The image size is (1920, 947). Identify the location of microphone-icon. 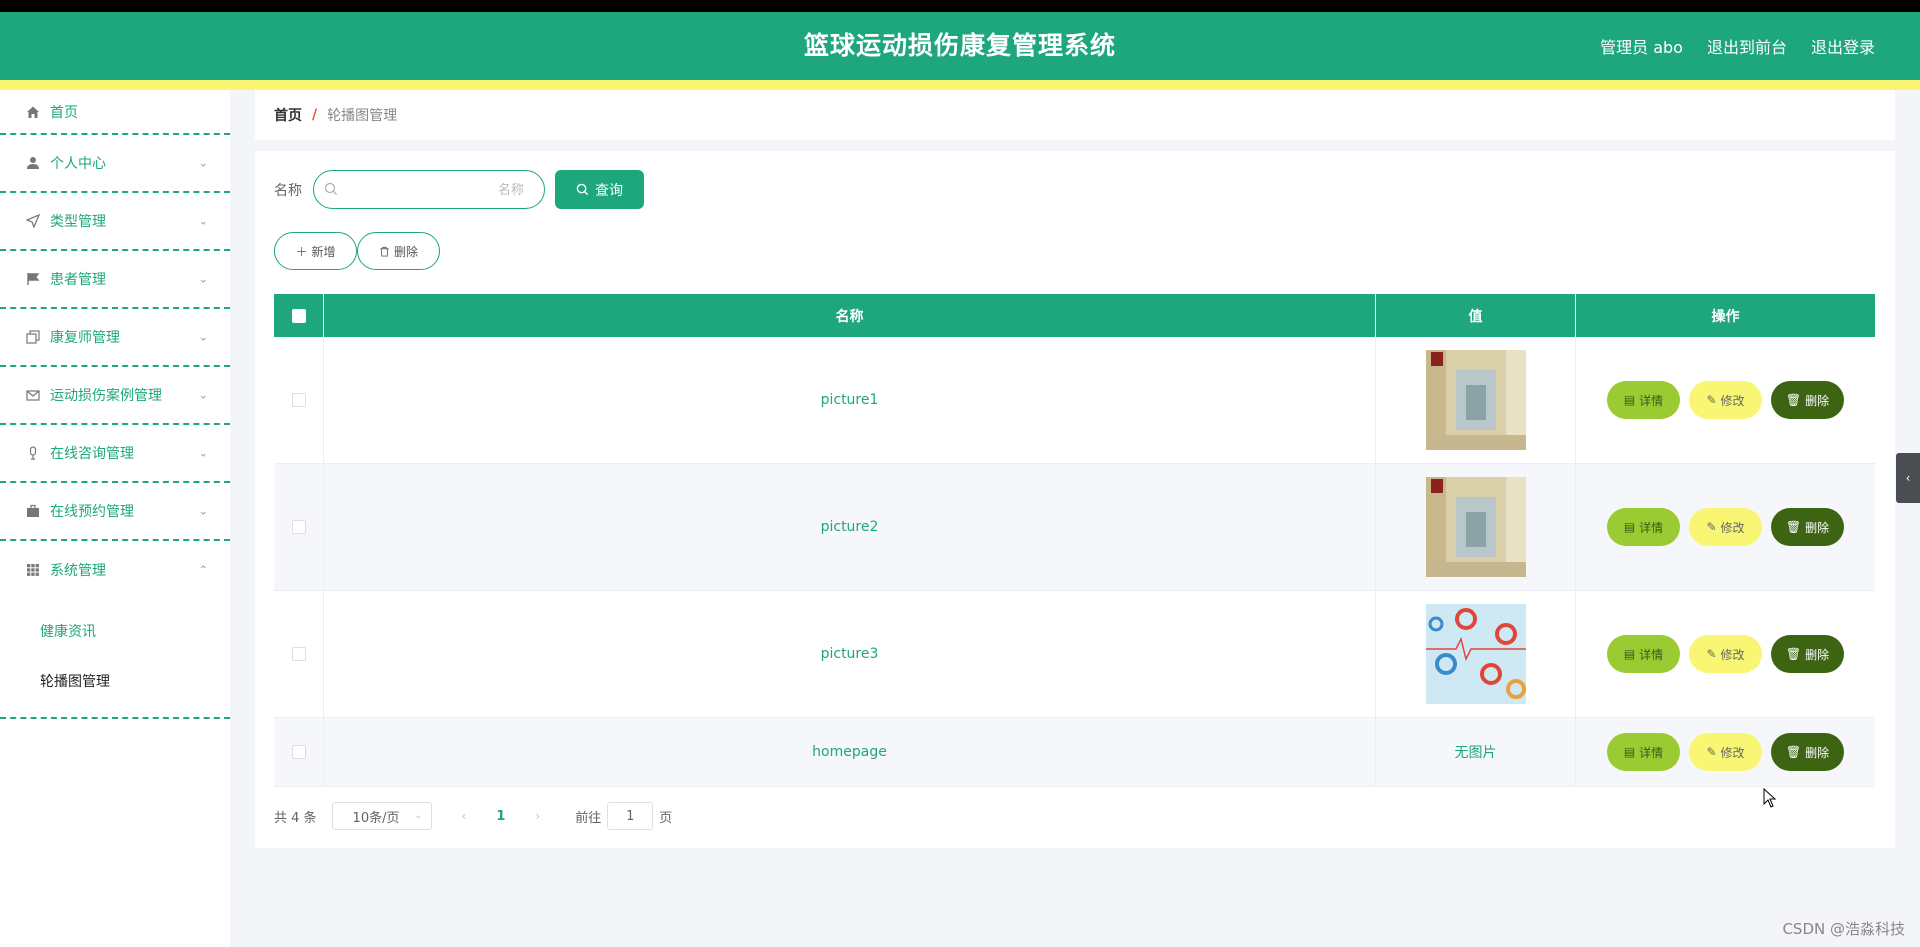
(33, 453).